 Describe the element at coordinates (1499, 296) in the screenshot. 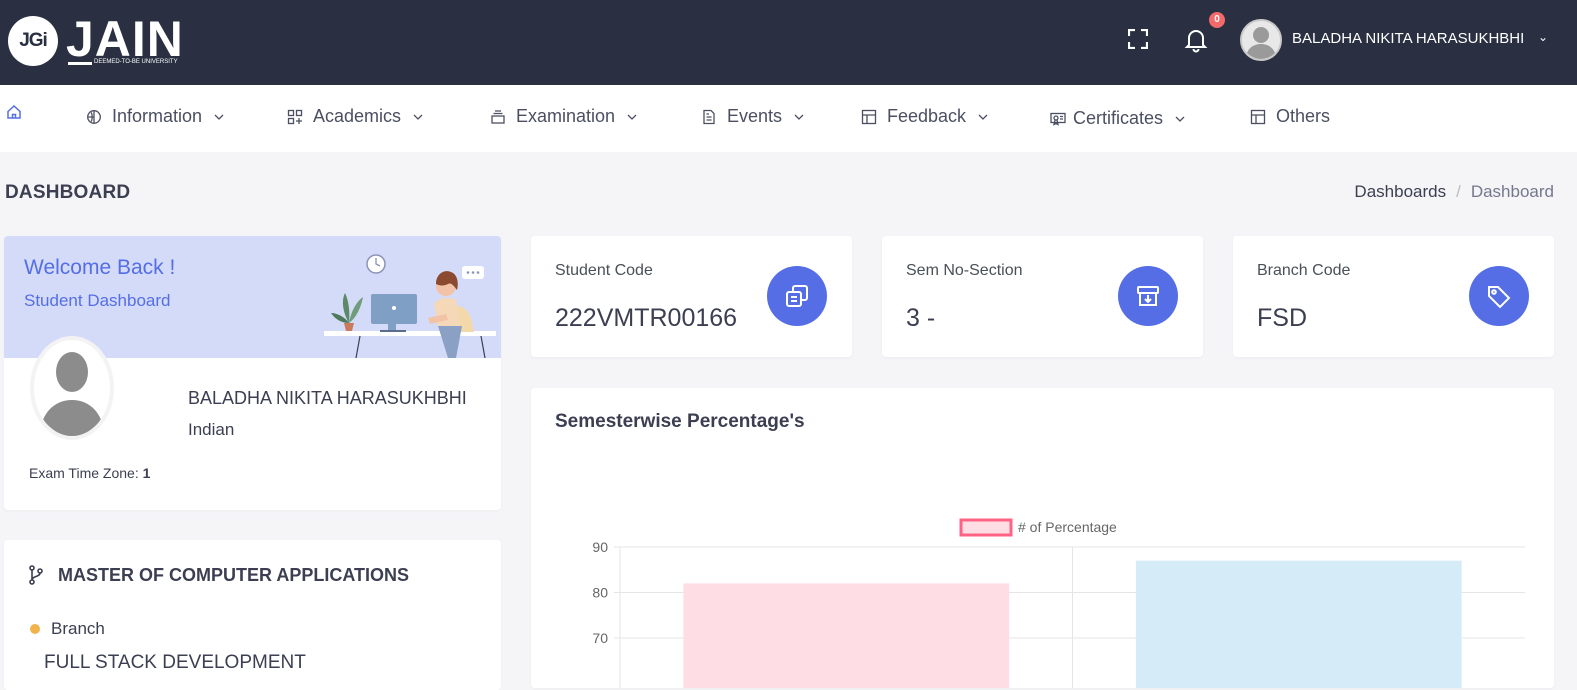

I see `tag-icon` at that location.